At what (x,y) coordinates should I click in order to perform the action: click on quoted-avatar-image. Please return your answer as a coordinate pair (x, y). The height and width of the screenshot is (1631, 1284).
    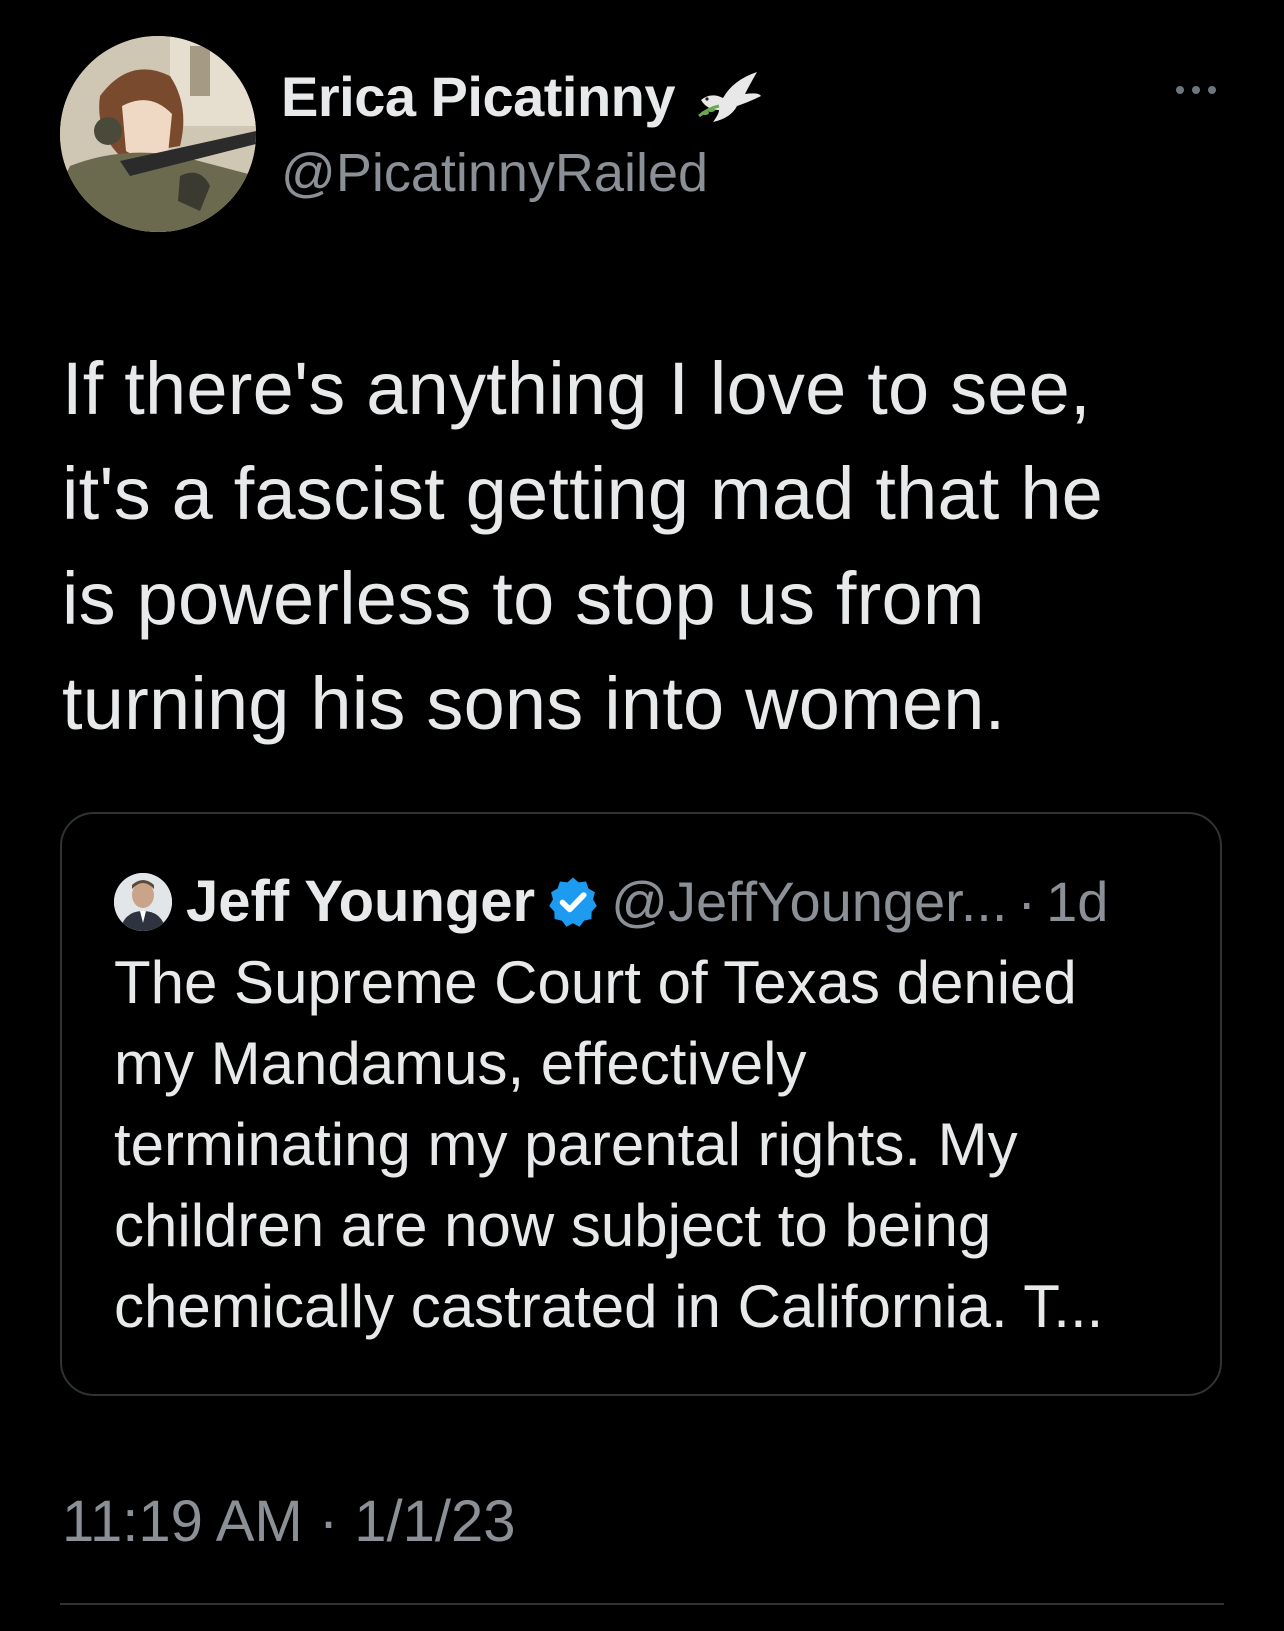
    Looking at the image, I should click on (143, 901).